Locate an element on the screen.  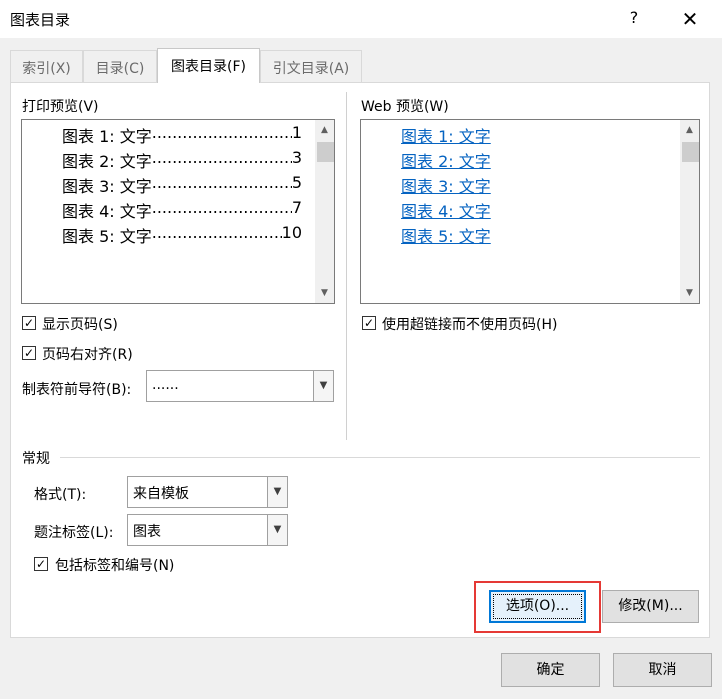
ok-button: 确定 is located at coordinates (550, 670).